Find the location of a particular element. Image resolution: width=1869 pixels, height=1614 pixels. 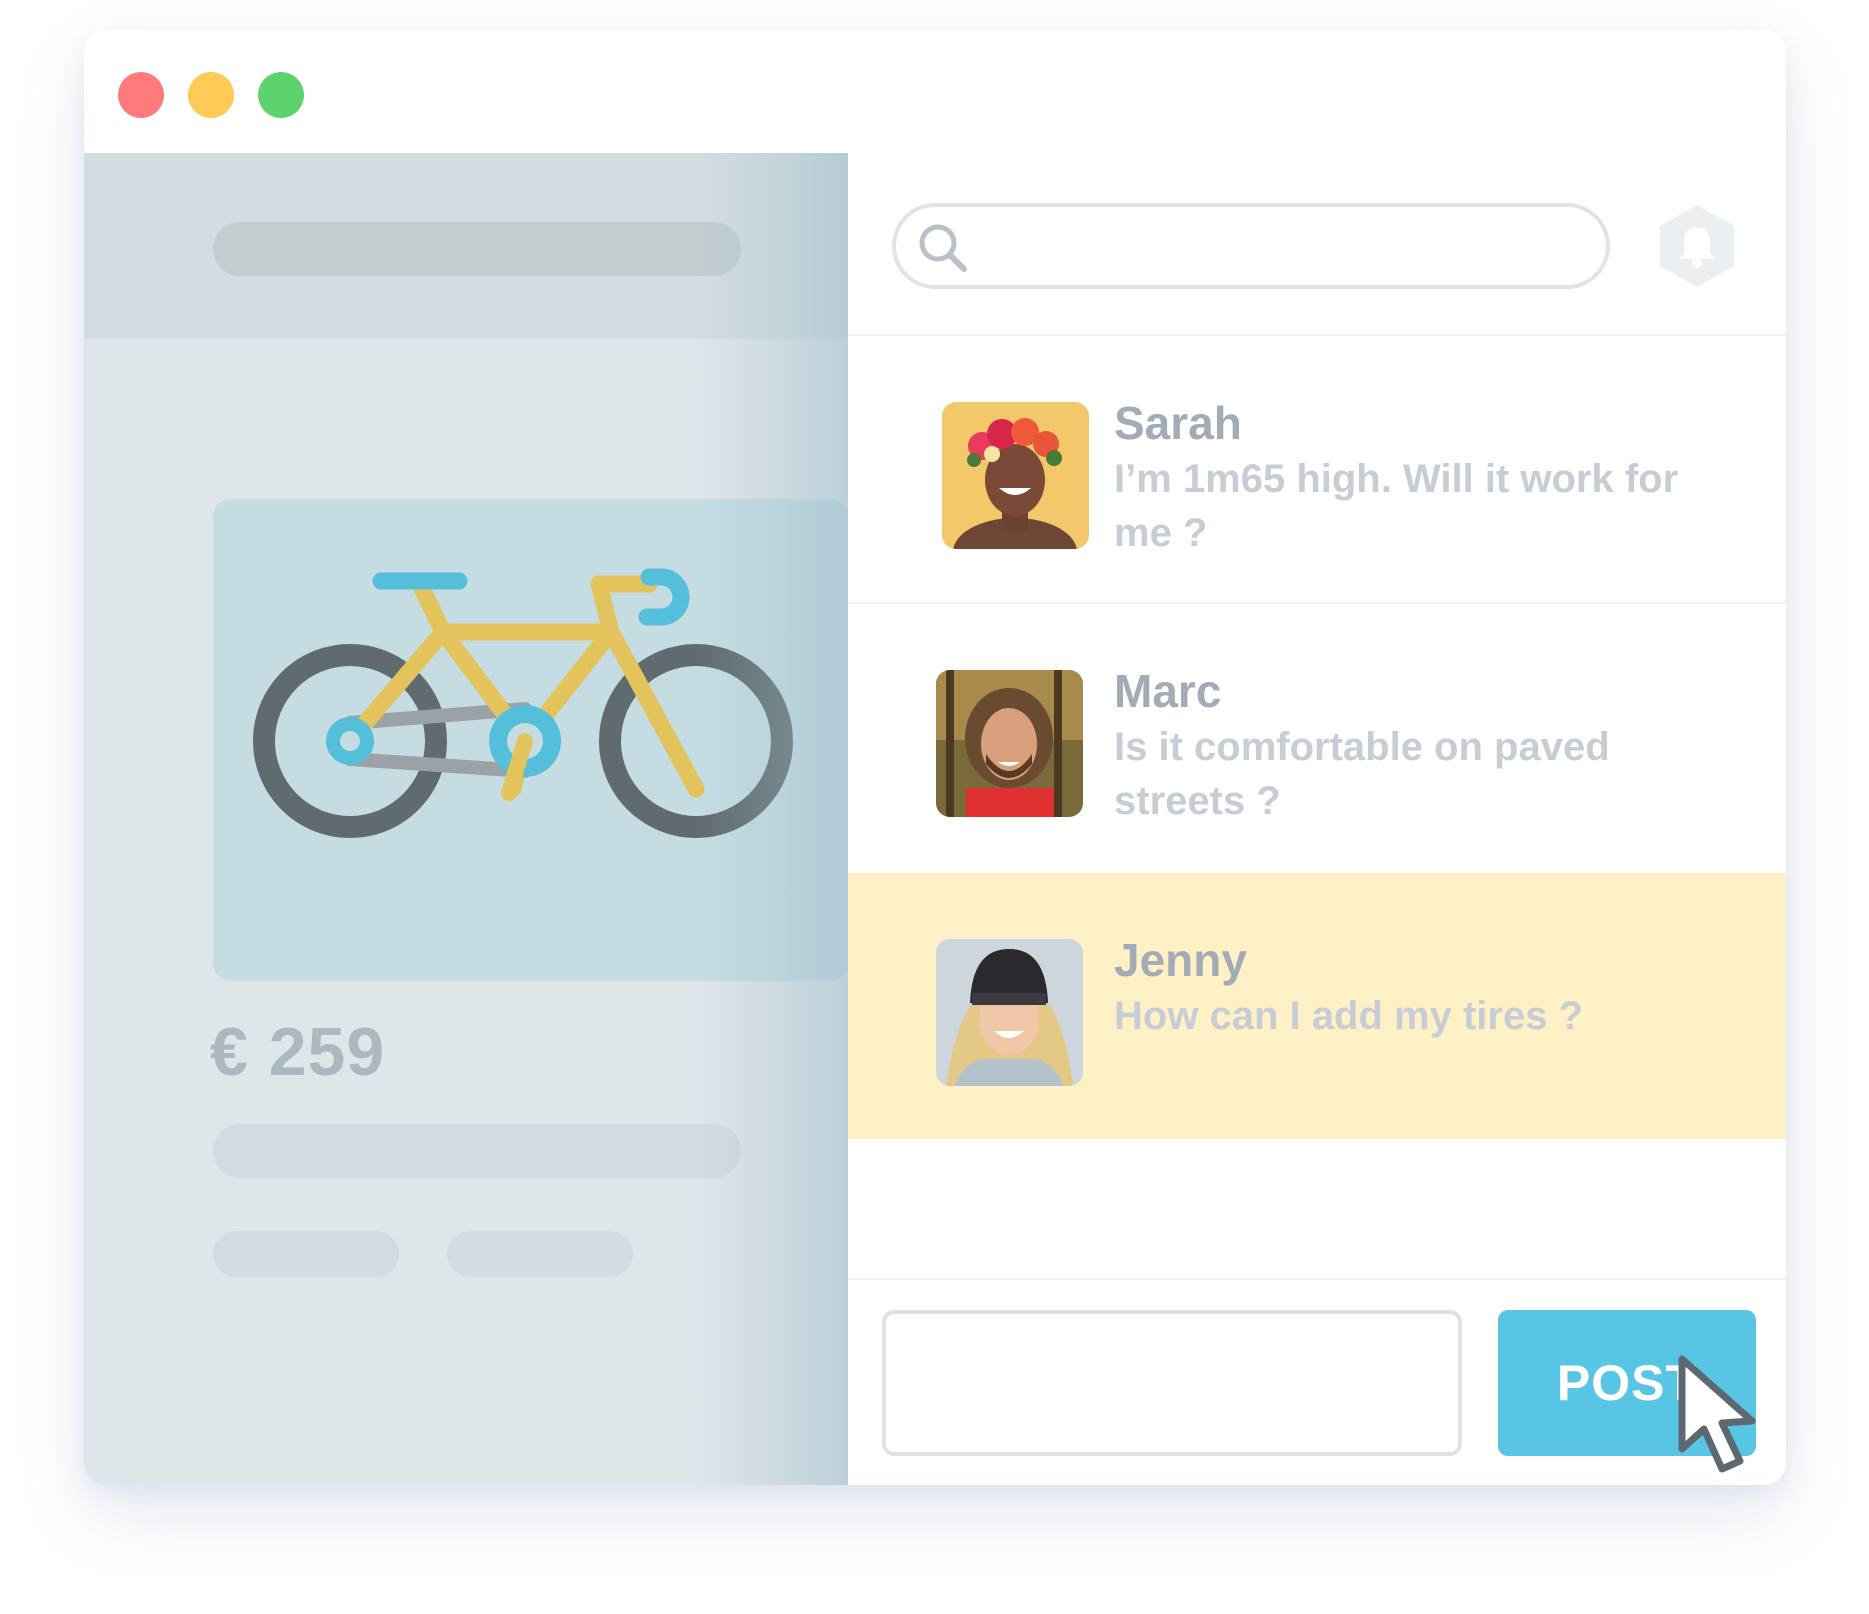

minimize-window-button is located at coordinates (211, 95).